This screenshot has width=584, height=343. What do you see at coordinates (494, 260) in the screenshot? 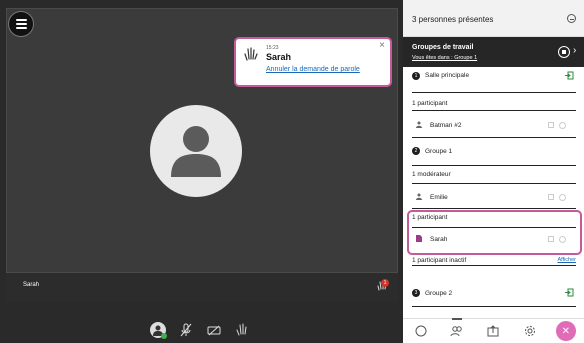
I see `inactive-participants-row: 1 participant inactif Afficher` at bounding box center [494, 260].